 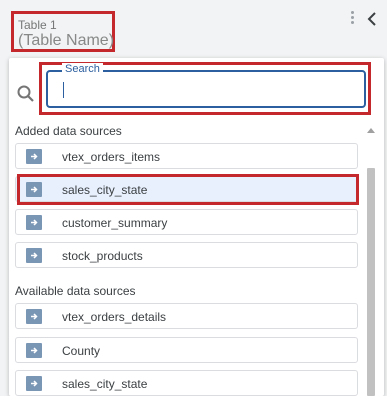 I want to click on available-source-label: vtex_orders_details, so click(x=114, y=317).